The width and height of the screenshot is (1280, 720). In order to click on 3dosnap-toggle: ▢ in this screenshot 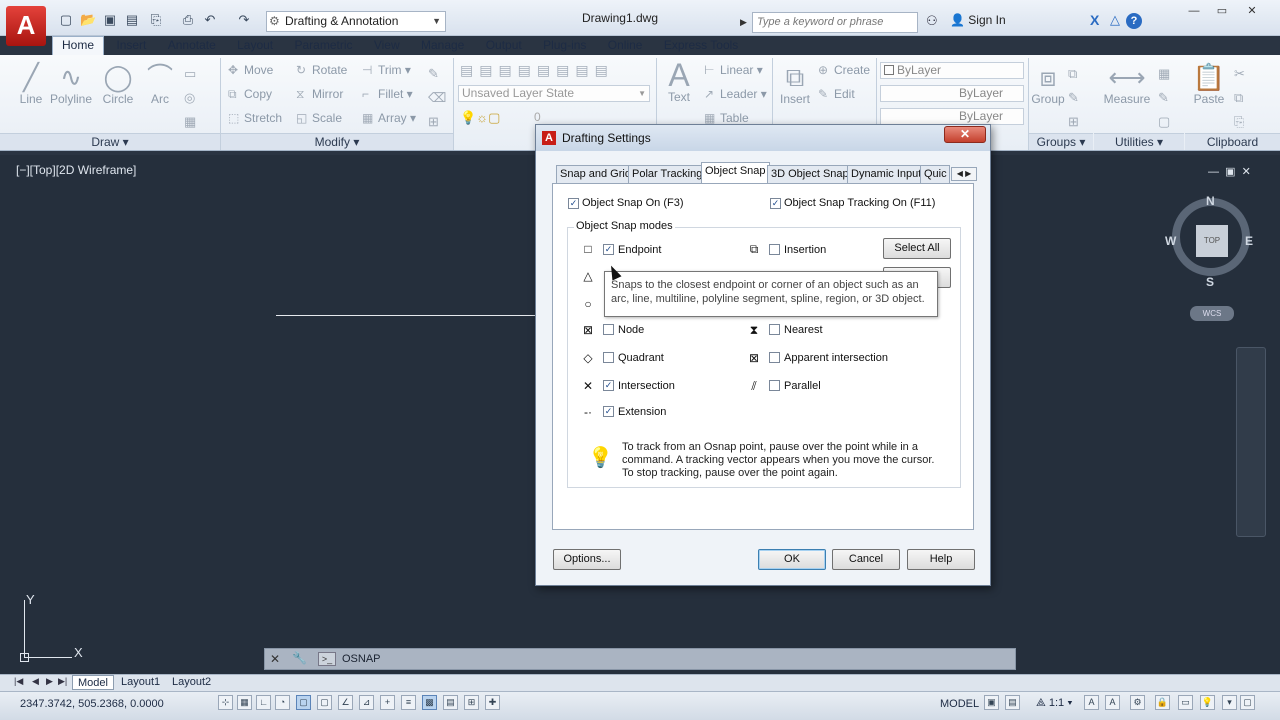, I will do `click(324, 702)`.